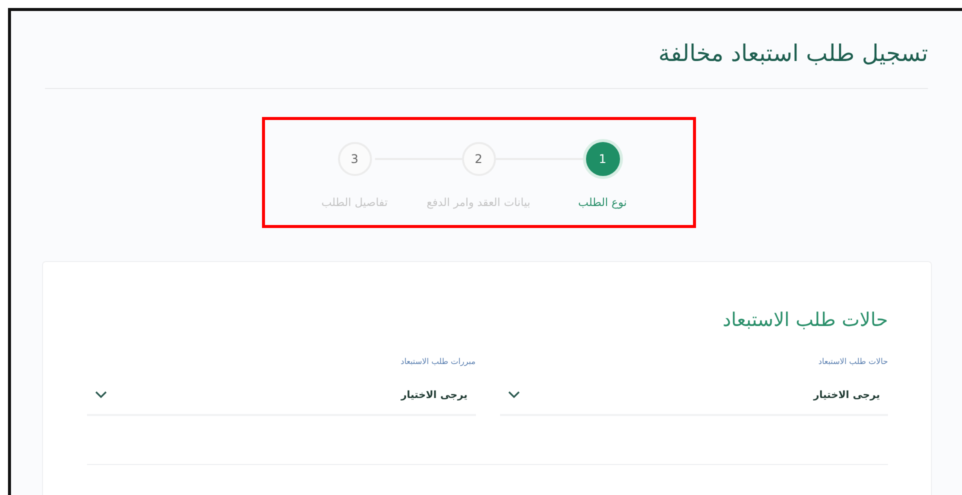 Image resolution: width=962 pixels, height=495 pixels. I want to click on step-number: 1, so click(603, 159).